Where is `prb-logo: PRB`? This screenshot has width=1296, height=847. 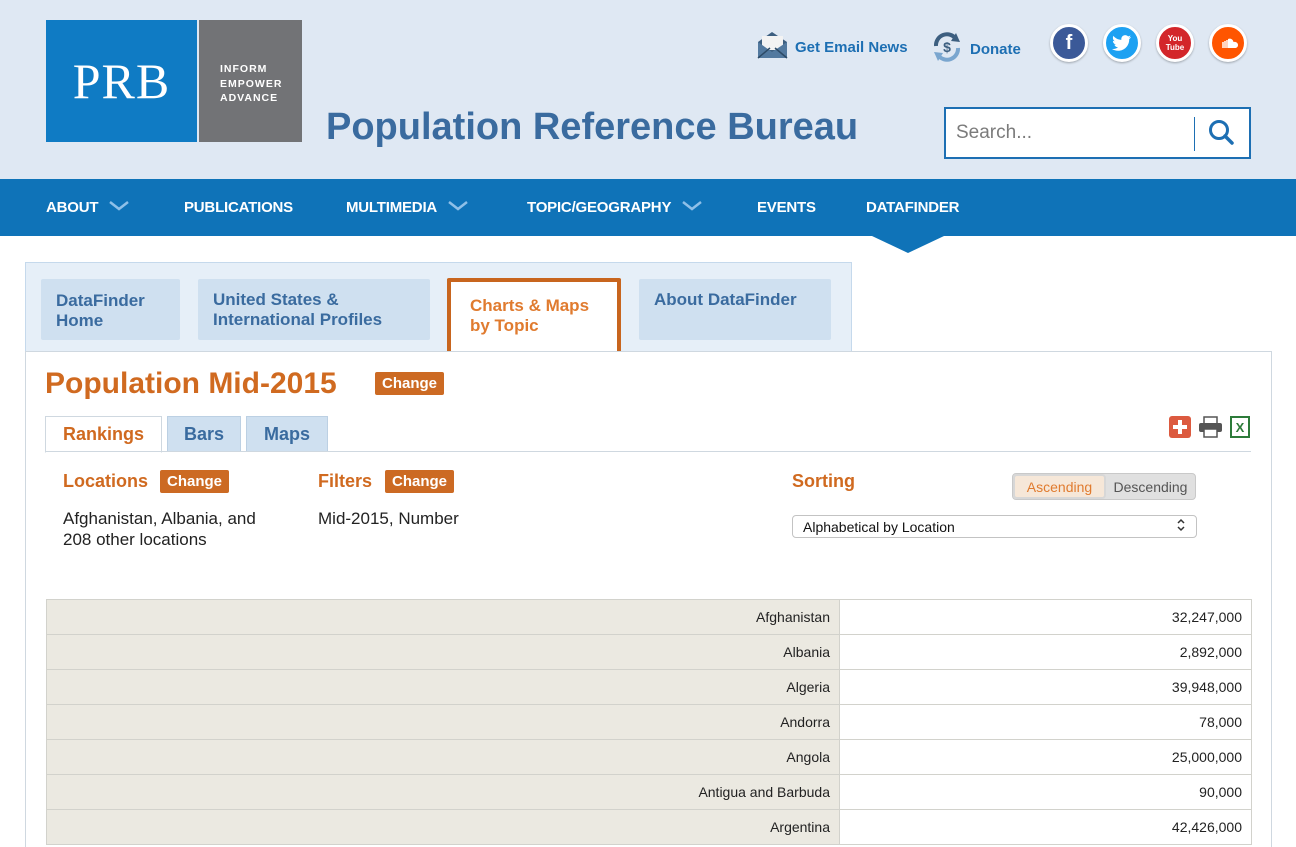 prb-logo: PRB is located at coordinates (121, 81).